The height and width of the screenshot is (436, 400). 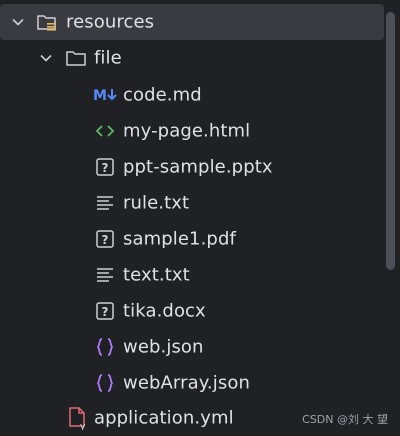 I want to click on tree-item-file: ? tika.docx, so click(x=192, y=311).